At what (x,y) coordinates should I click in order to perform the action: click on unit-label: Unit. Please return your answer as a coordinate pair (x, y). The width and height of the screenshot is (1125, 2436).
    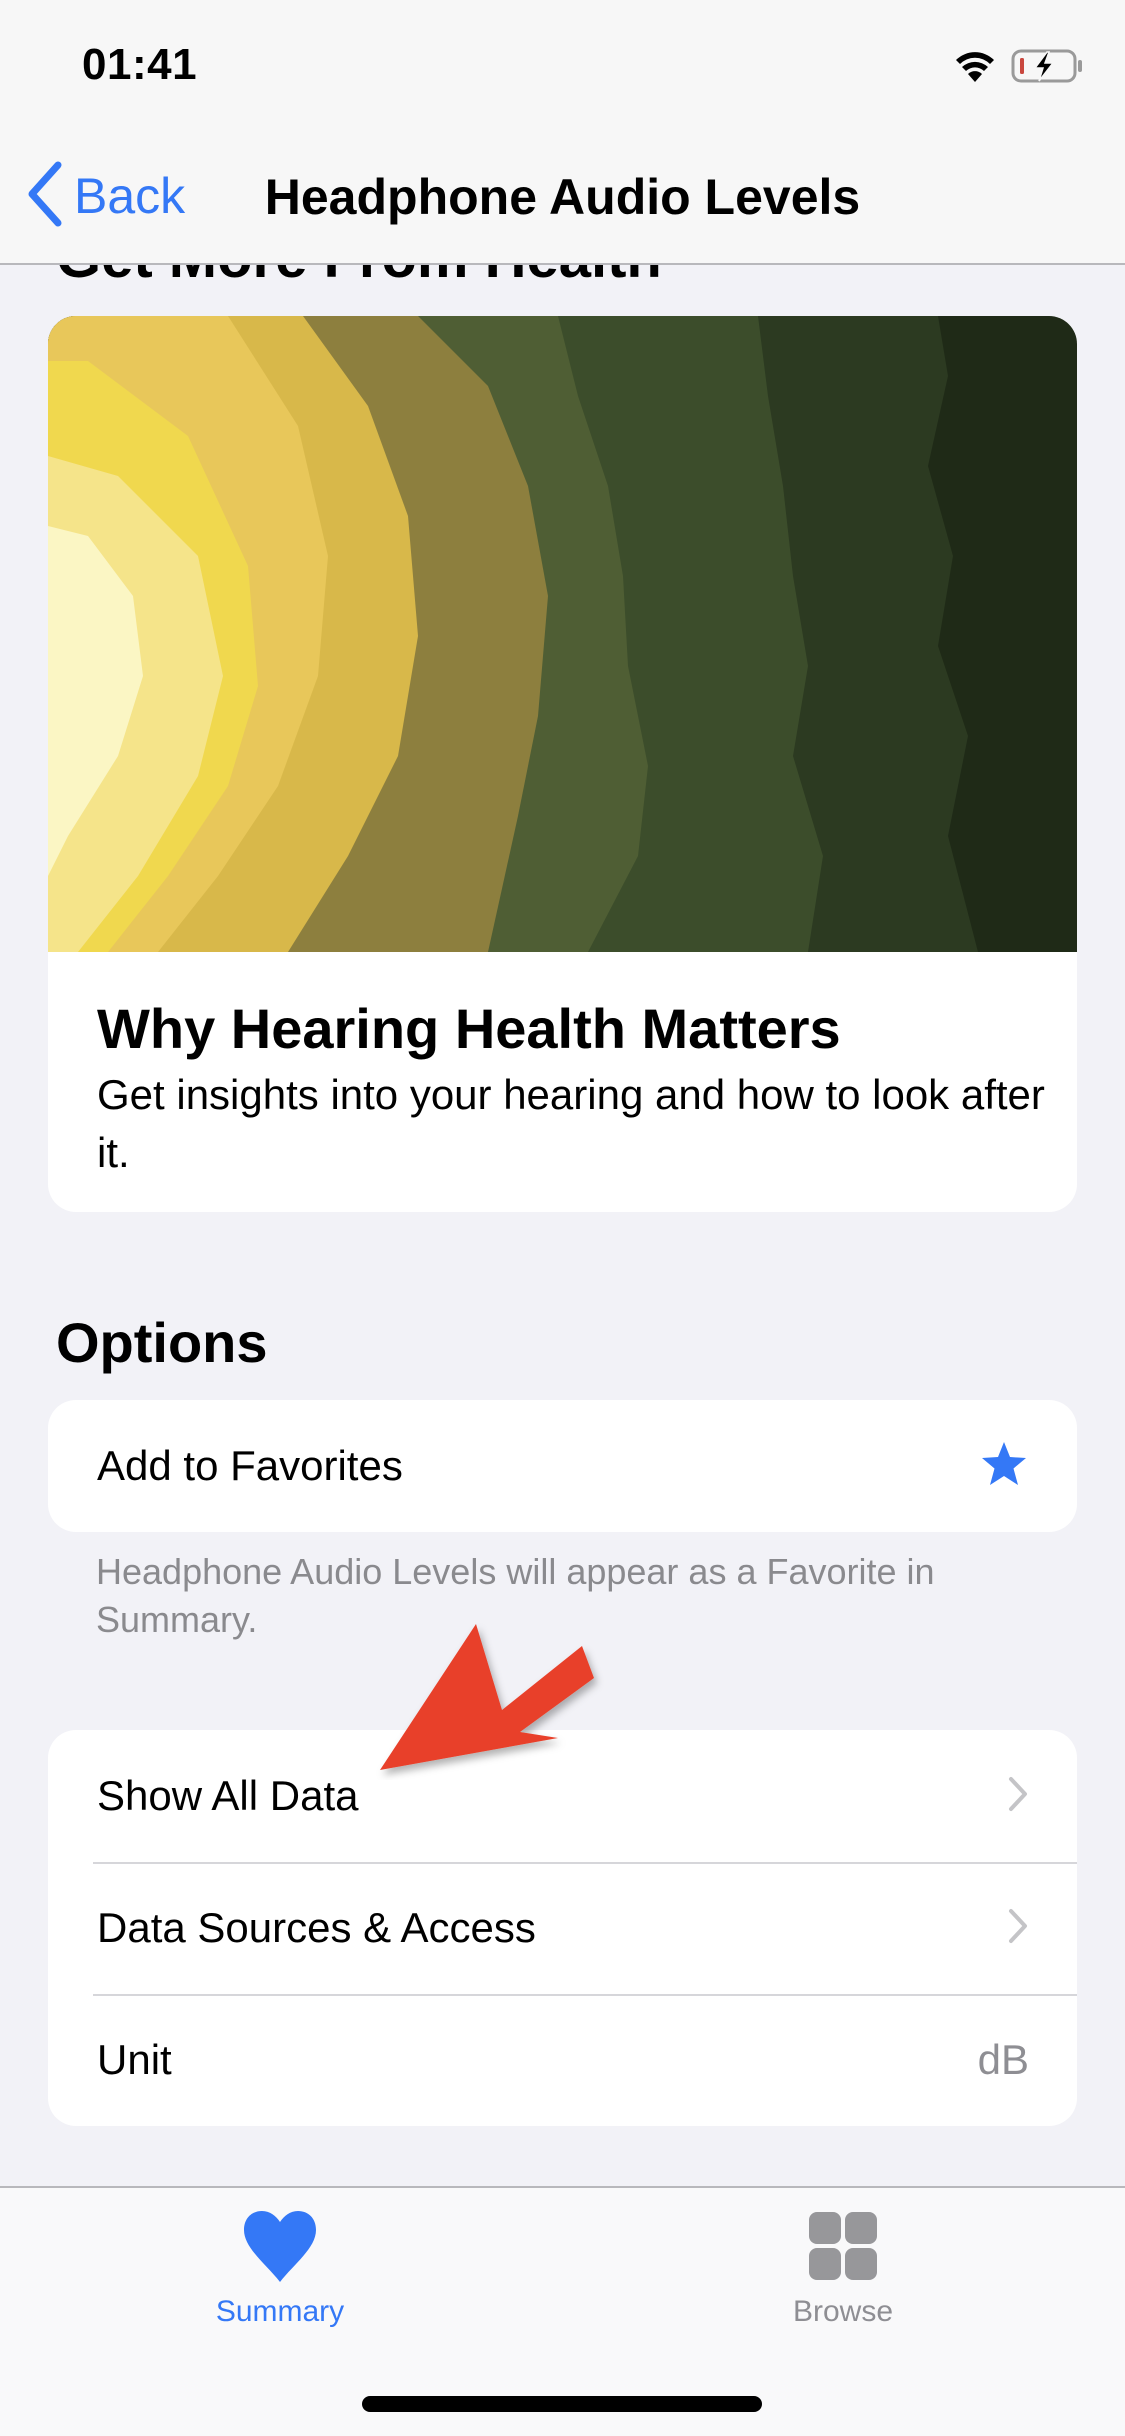
    Looking at the image, I should click on (134, 2059).